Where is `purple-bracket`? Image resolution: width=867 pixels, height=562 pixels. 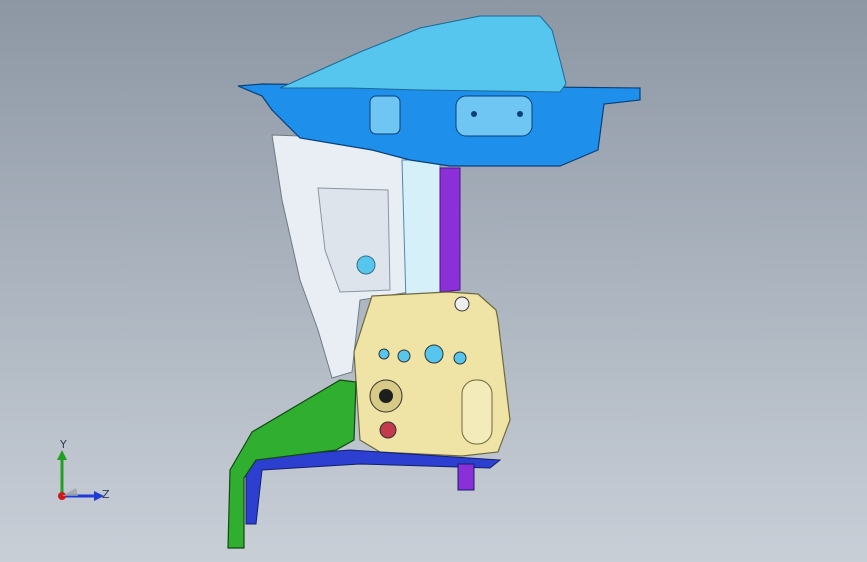
purple-bracket is located at coordinates (450, 230).